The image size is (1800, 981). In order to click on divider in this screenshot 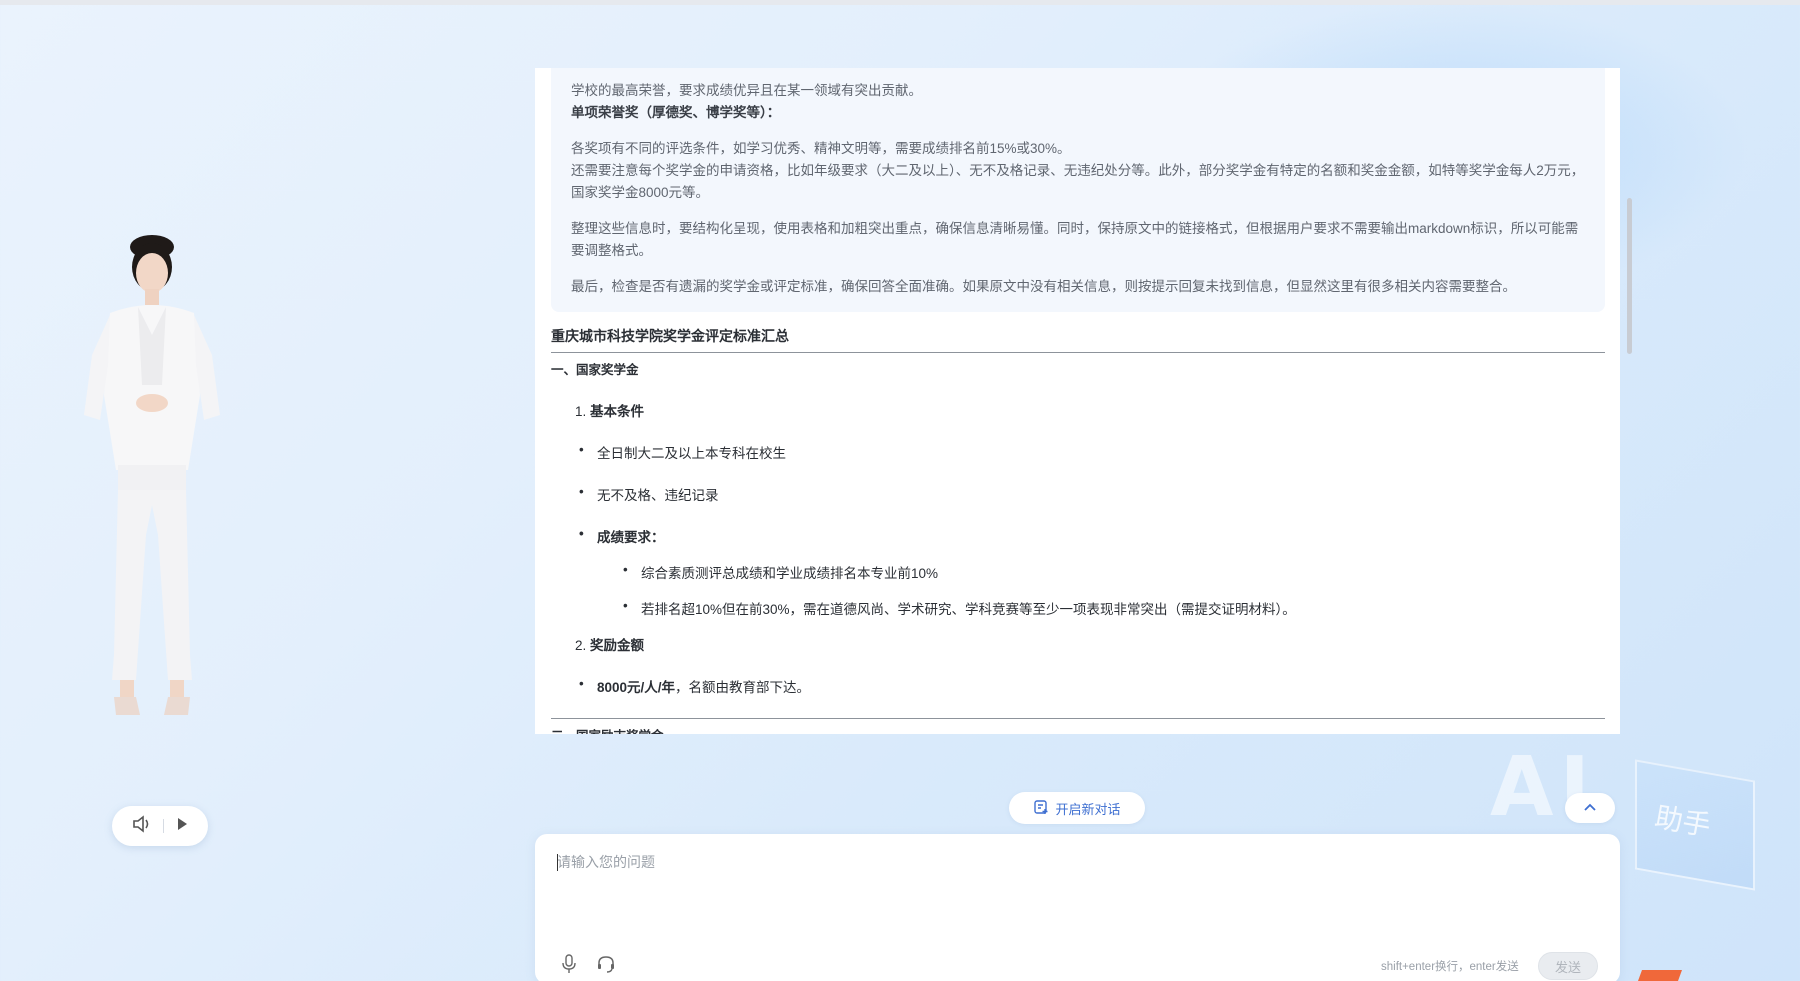, I will do `click(163, 826)`.